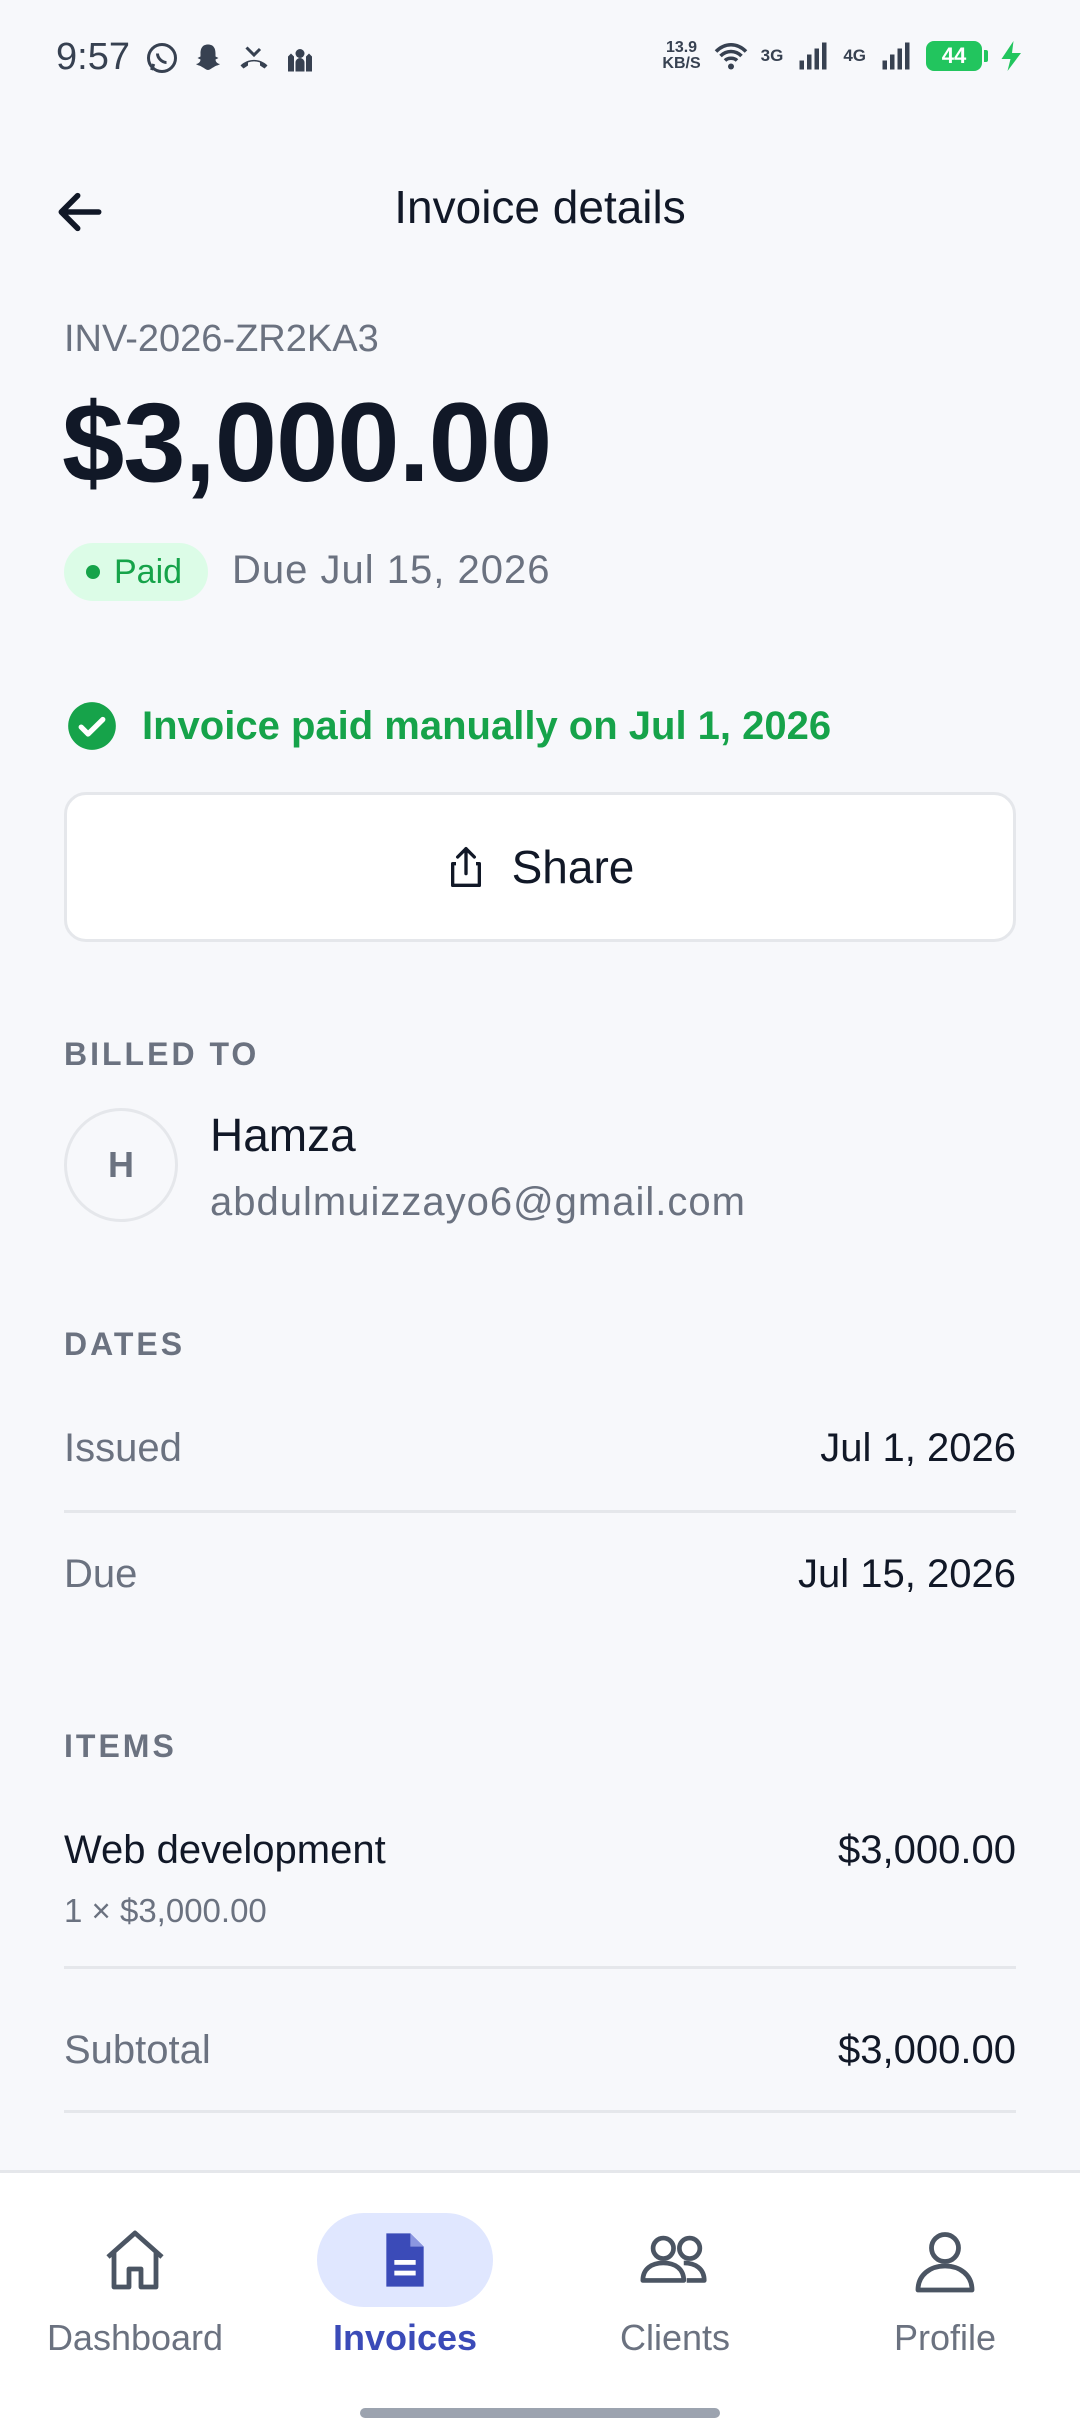 The image size is (1080, 2436). I want to click on invoice-number: INV-2026-ZR2KA3, so click(221, 339).